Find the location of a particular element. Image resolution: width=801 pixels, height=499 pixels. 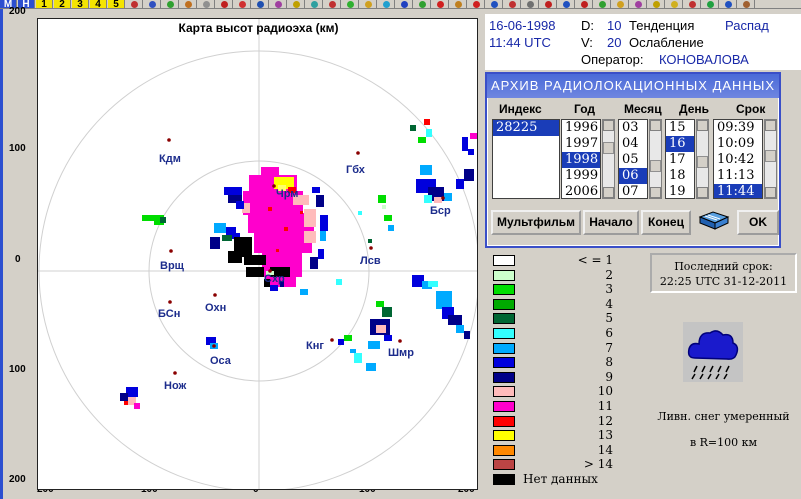

list-item-month: 07 is located at coordinates (633, 191).